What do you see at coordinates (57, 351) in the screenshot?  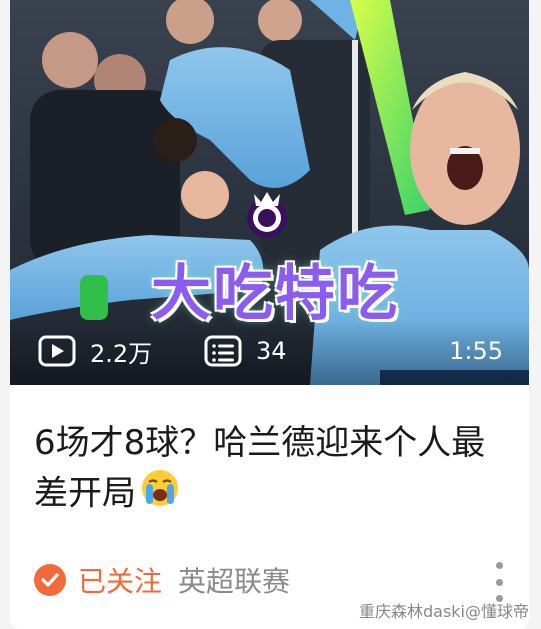 I see `play-count-icon` at bounding box center [57, 351].